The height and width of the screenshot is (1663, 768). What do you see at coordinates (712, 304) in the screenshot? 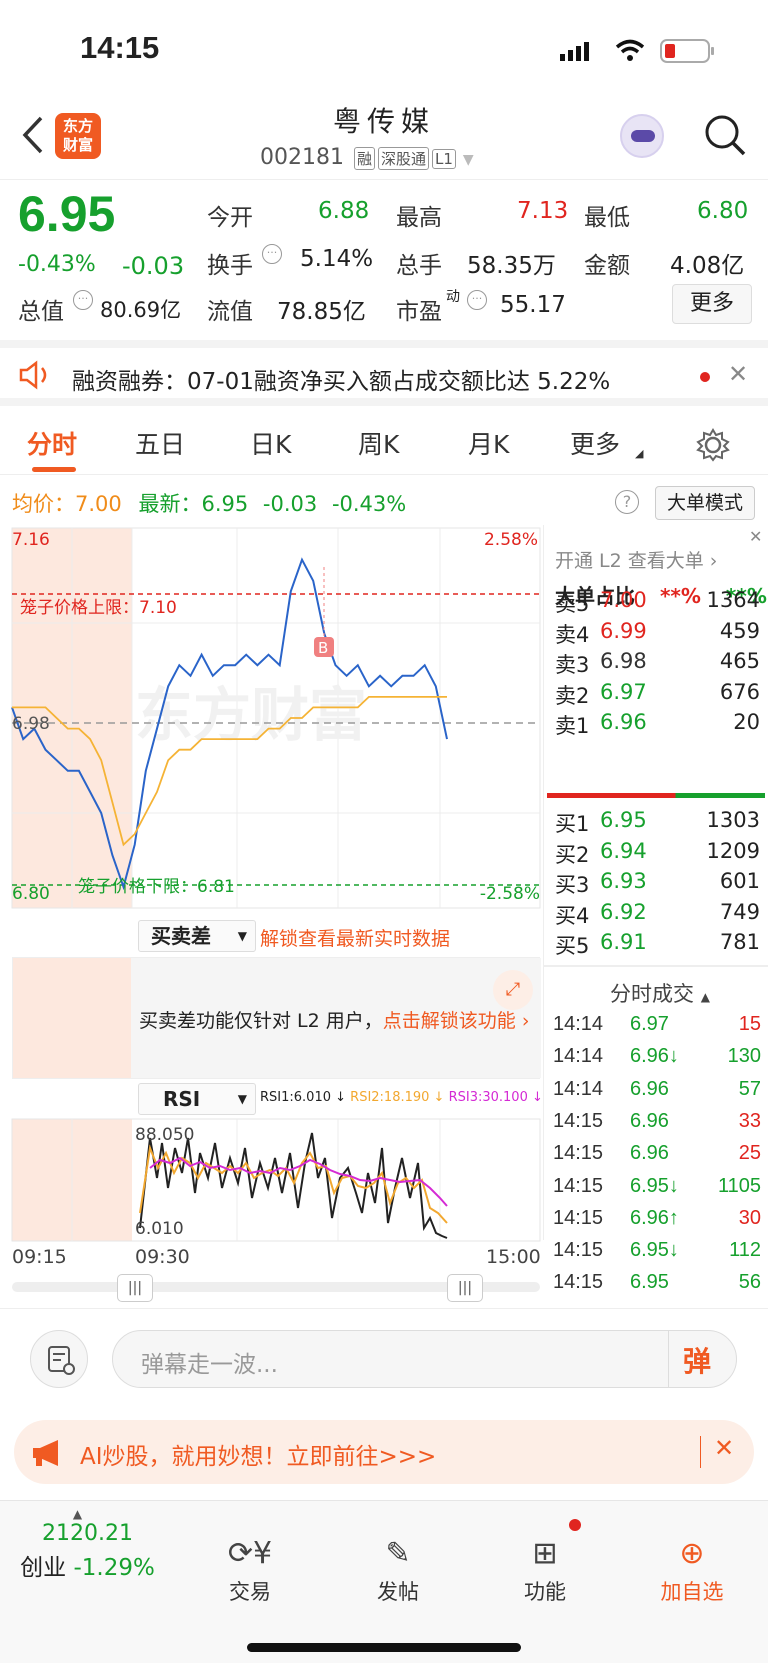
I see `more-button: 更多` at bounding box center [712, 304].